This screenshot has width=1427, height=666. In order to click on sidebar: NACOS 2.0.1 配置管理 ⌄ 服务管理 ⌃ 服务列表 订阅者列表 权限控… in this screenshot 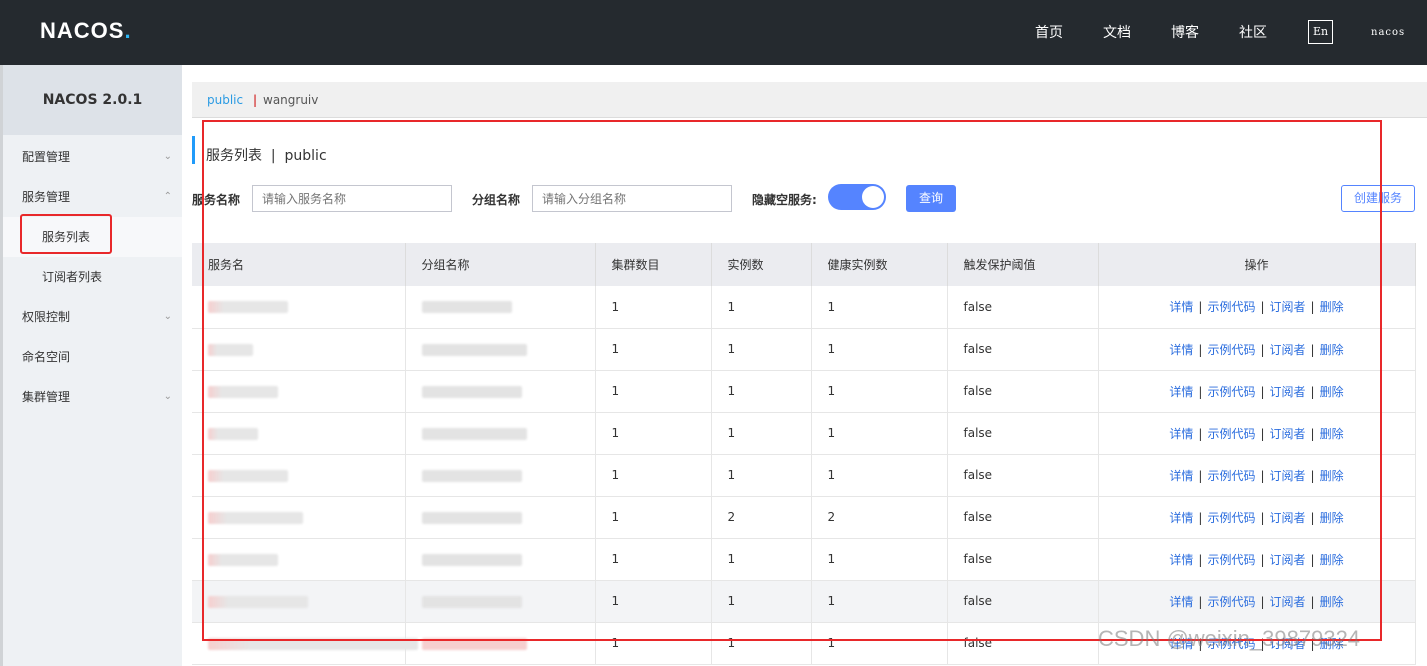, I will do `click(91, 365)`.